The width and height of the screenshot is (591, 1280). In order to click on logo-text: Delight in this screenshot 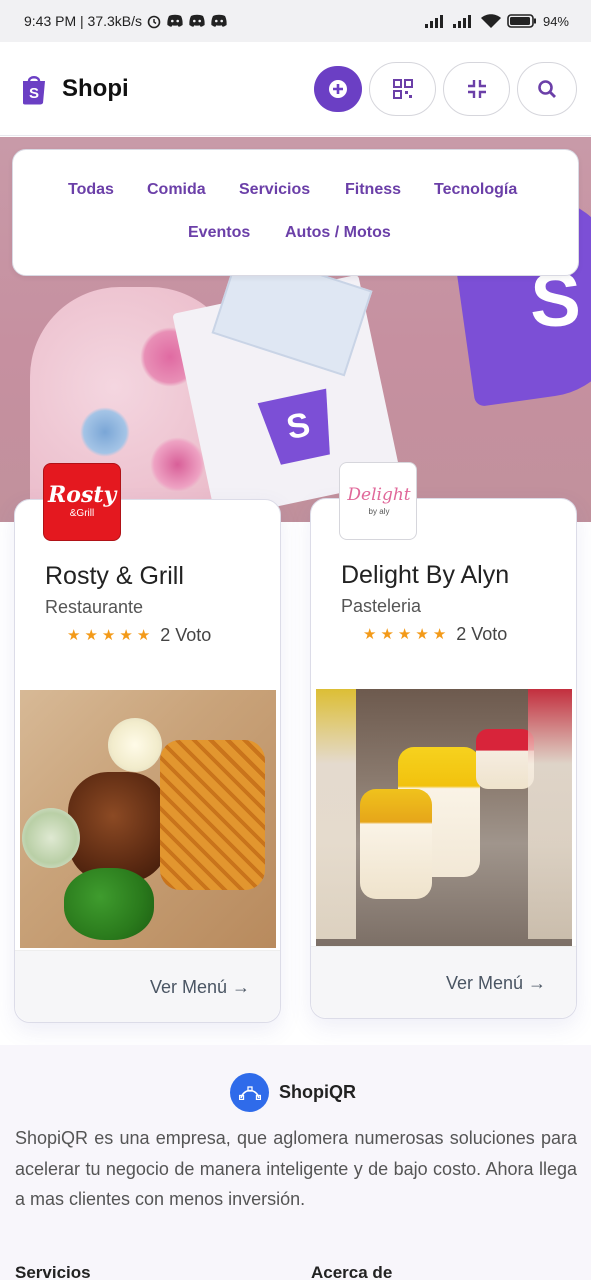, I will do `click(379, 495)`.